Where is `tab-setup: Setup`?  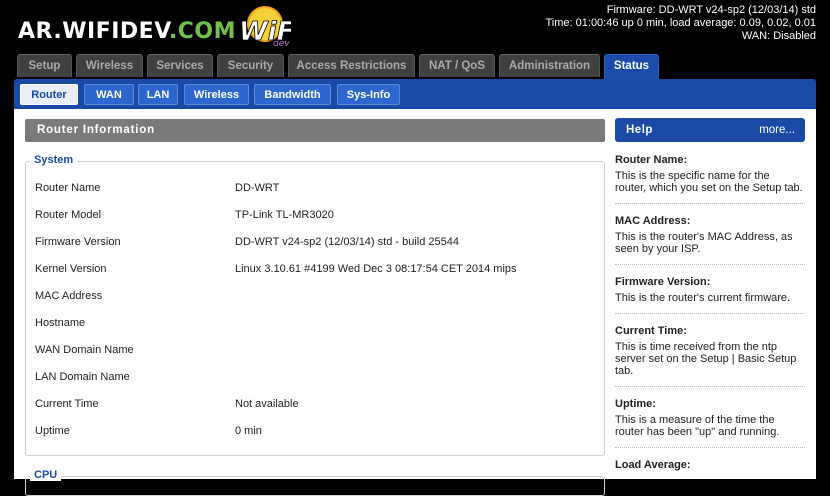
tab-setup: Setup is located at coordinates (44, 65).